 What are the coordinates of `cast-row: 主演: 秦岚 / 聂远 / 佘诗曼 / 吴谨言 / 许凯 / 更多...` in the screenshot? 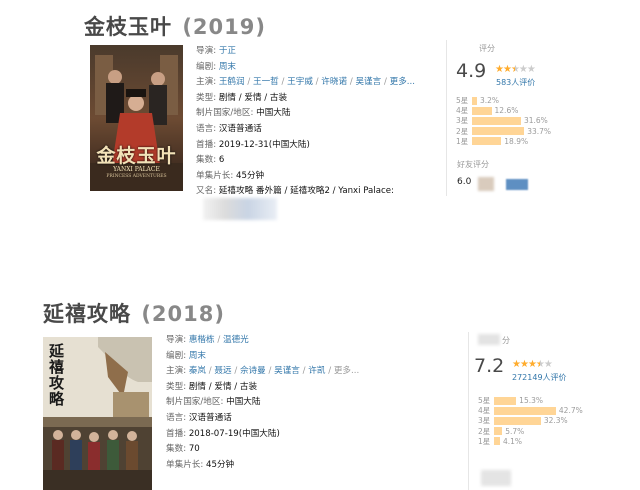 It's located at (263, 371).